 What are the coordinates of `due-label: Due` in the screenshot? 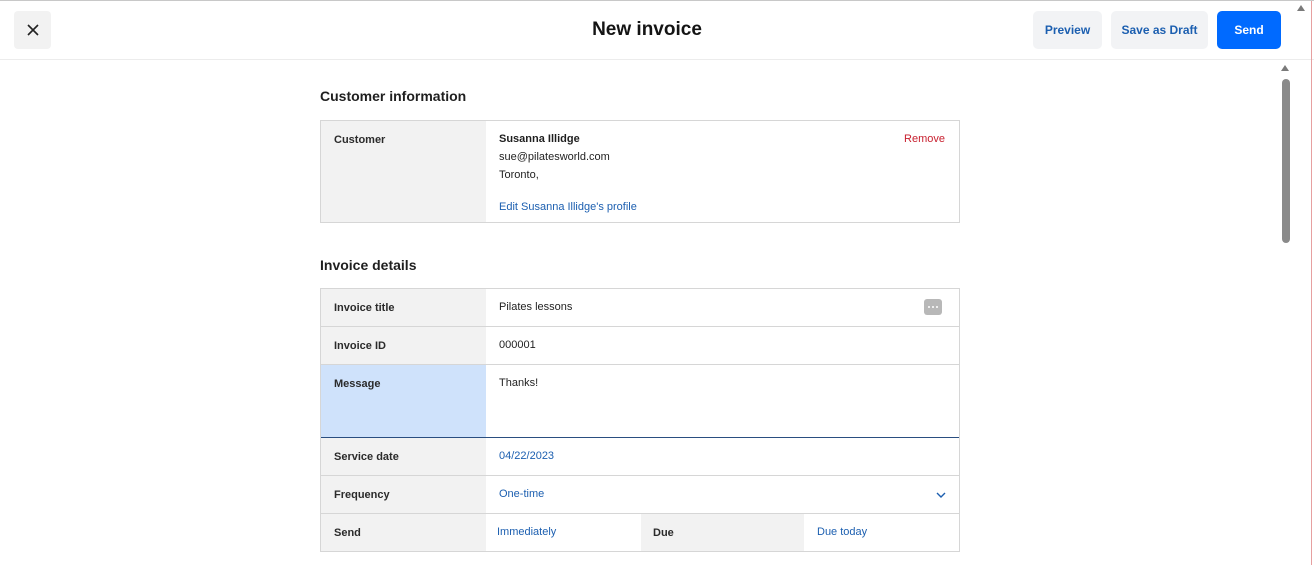 It's located at (722, 532).